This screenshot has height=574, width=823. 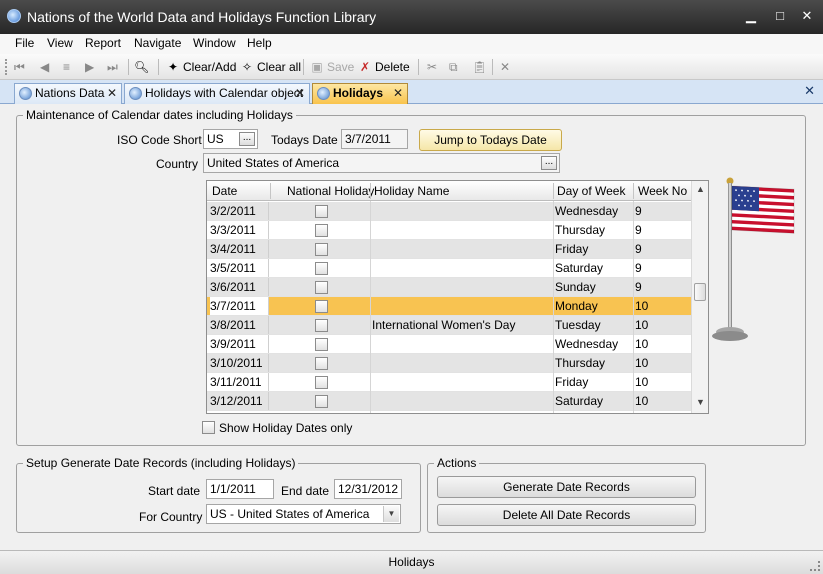 What do you see at coordinates (239, 211) in the screenshot?
I see `date-cell: 3/2/2011` at bounding box center [239, 211].